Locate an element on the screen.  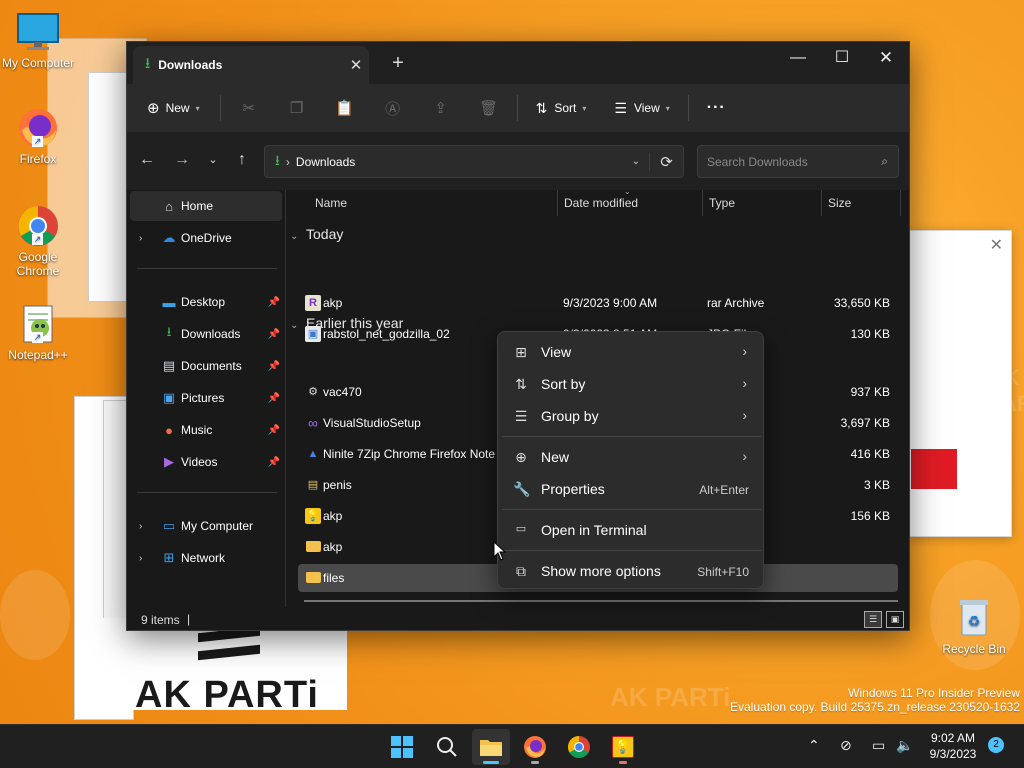
sidebar-item-downloads: ⭳ Downloads 📌 is located at coordinates (206, 334).